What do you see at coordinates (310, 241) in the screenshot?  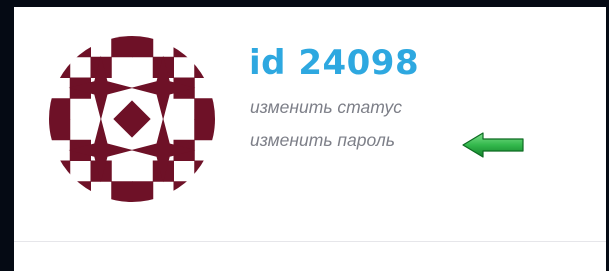 I see `section-divider` at bounding box center [310, 241].